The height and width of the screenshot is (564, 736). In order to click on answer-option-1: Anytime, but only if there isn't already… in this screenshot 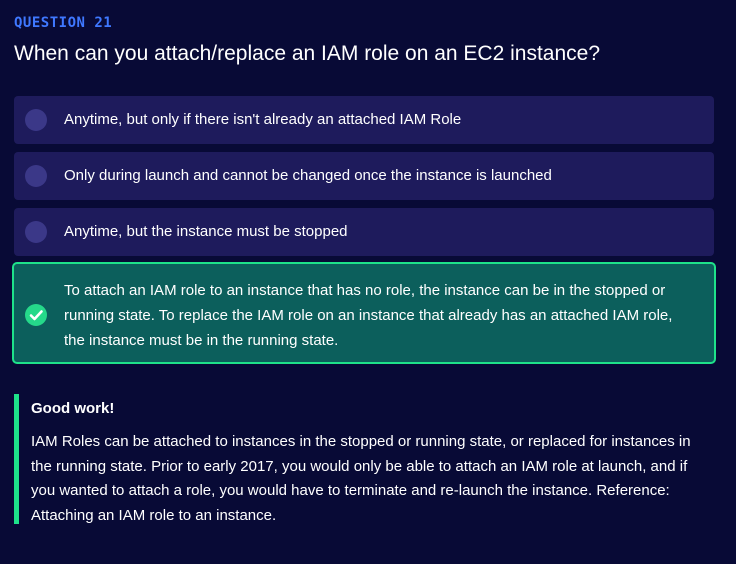, I will do `click(364, 120)`.